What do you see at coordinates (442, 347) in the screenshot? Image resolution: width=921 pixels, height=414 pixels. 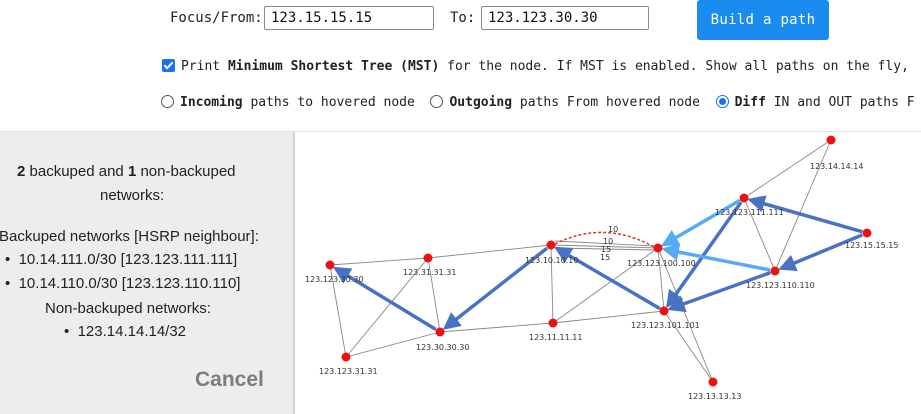 I see `node-label: 123.30.30.30` at bounding box center [442, 347].